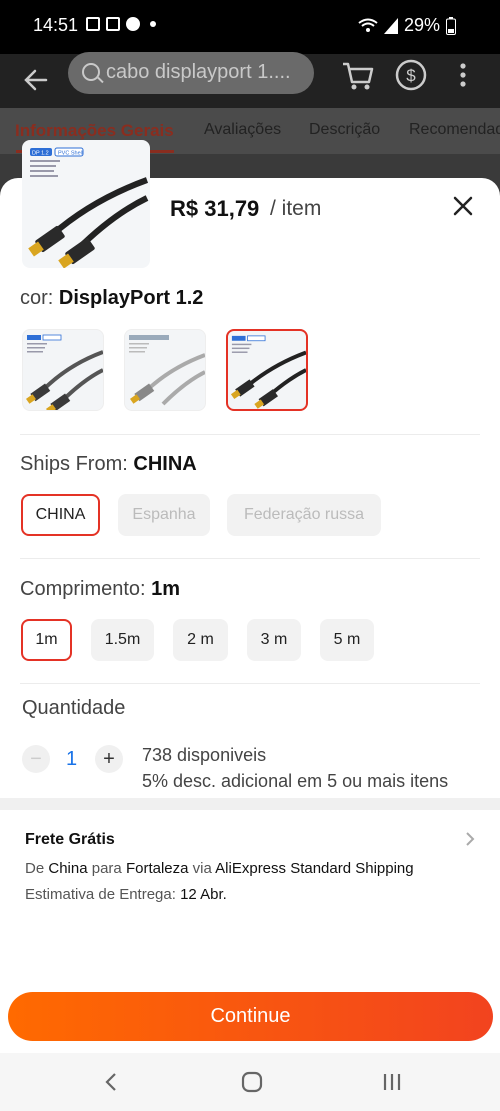  What do you see at coordinates (392, 1082) in the screenshot?
I see `nav-recents-icon` at bounding box center [392, 1082].